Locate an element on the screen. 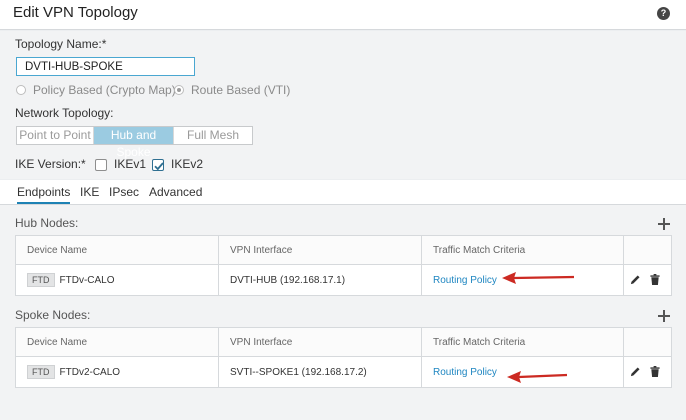  checkmark-icon is located at coordinates (159, 166).